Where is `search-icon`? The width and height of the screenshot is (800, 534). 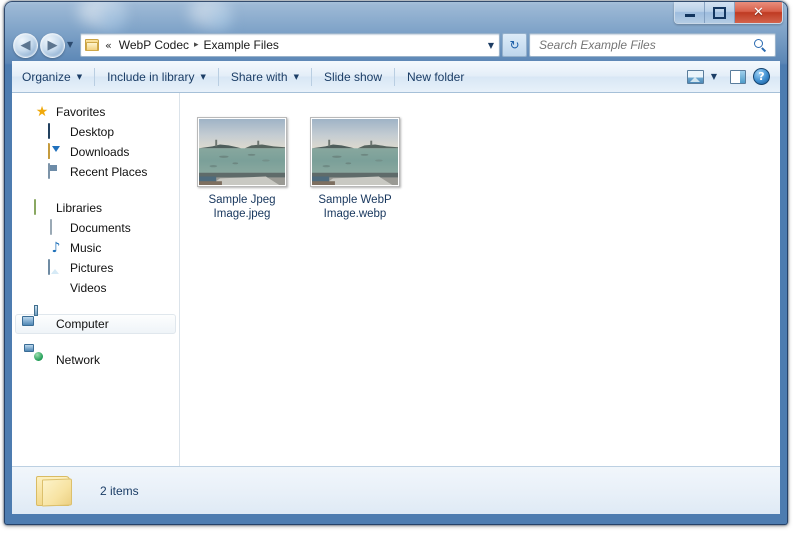
search-icon is located at coordinates (760, 45).